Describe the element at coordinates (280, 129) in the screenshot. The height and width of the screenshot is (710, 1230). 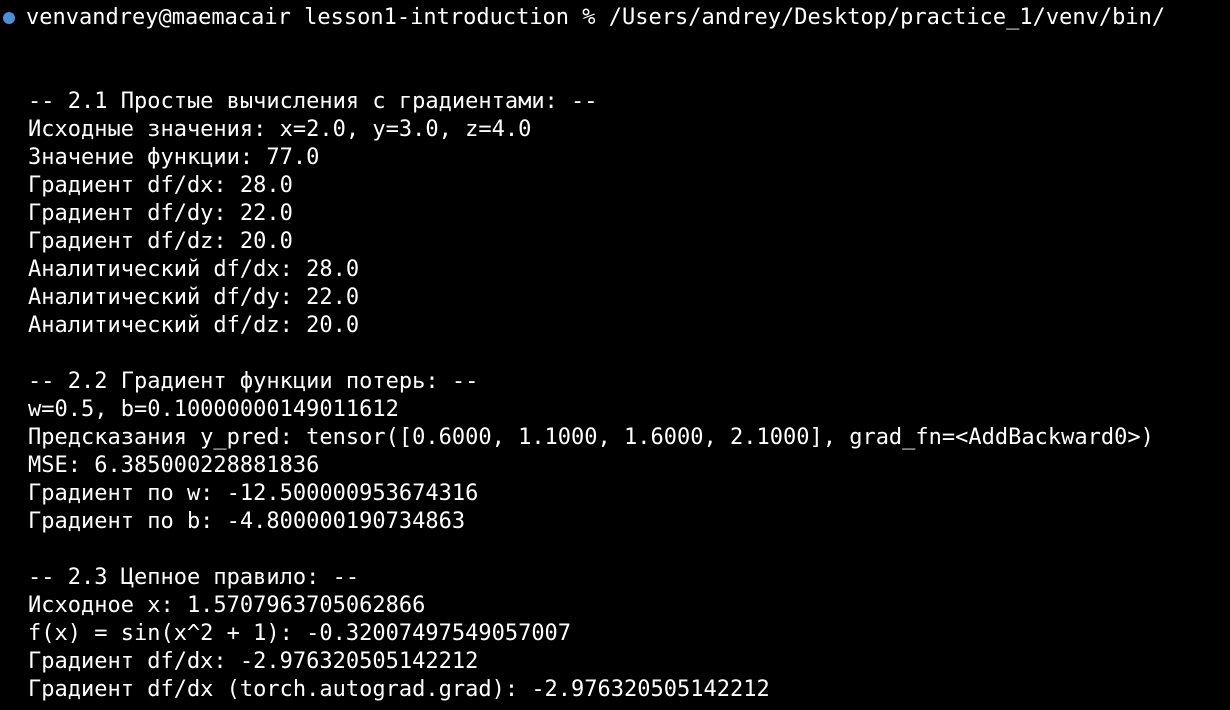
I see `output-line: Исходные значения: x=2.0, y=3.0, z=4.0` at that location.